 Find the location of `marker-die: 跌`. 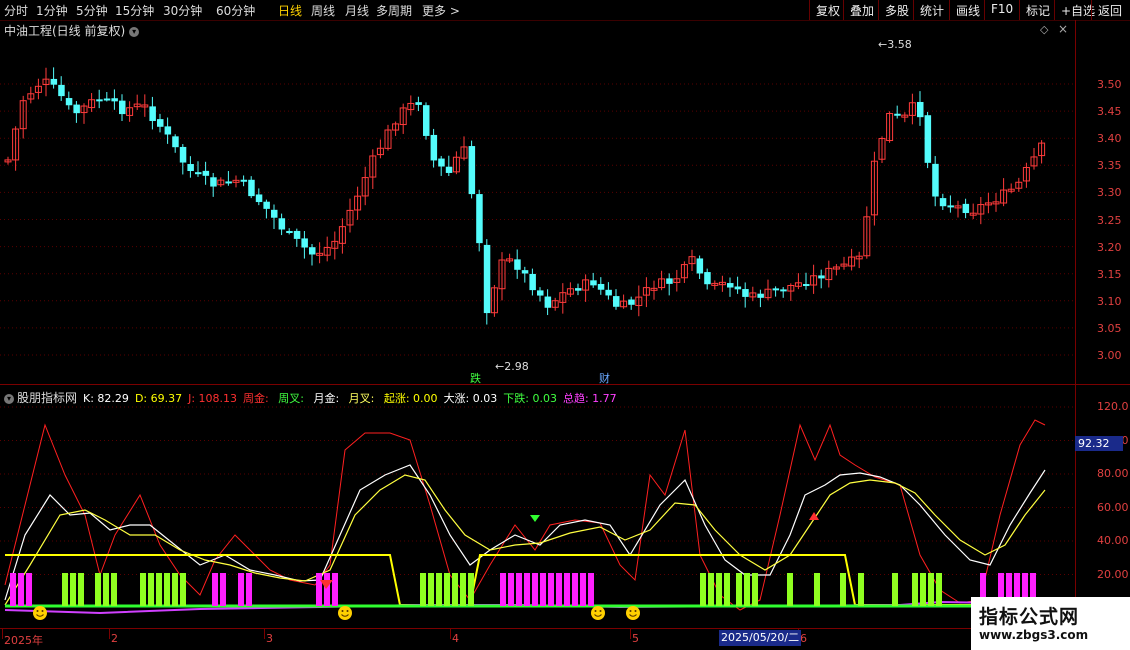

marker-die: 跌 is located at coordinates (475, 378).